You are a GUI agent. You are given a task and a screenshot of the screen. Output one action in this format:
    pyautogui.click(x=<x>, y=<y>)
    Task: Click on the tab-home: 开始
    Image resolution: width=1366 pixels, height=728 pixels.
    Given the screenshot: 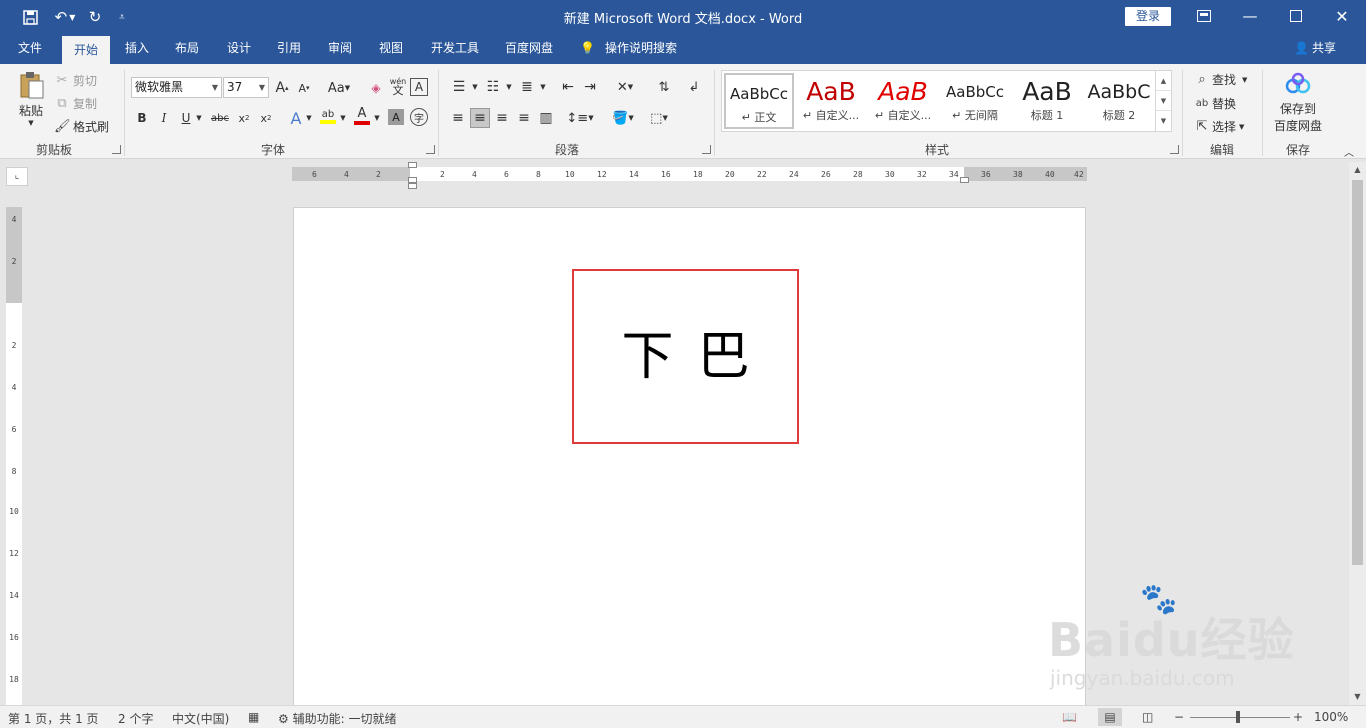 What is the action you would take?
    pyautogui.click(x=86, y=50)
    